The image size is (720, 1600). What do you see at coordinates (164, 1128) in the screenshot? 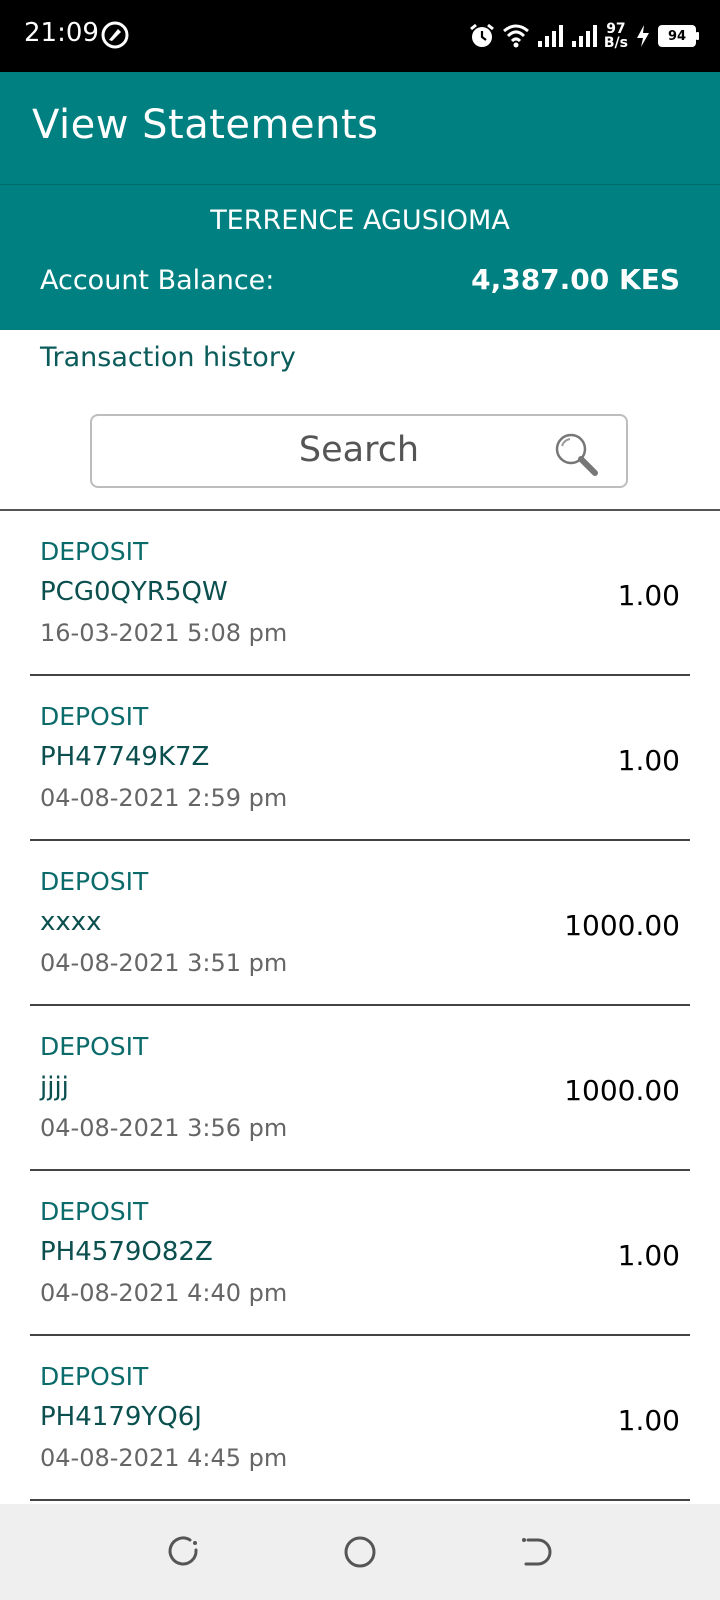
I see `transaction-date: 04-08-2021 3:56 pm` at bounding box center [164, 1128].